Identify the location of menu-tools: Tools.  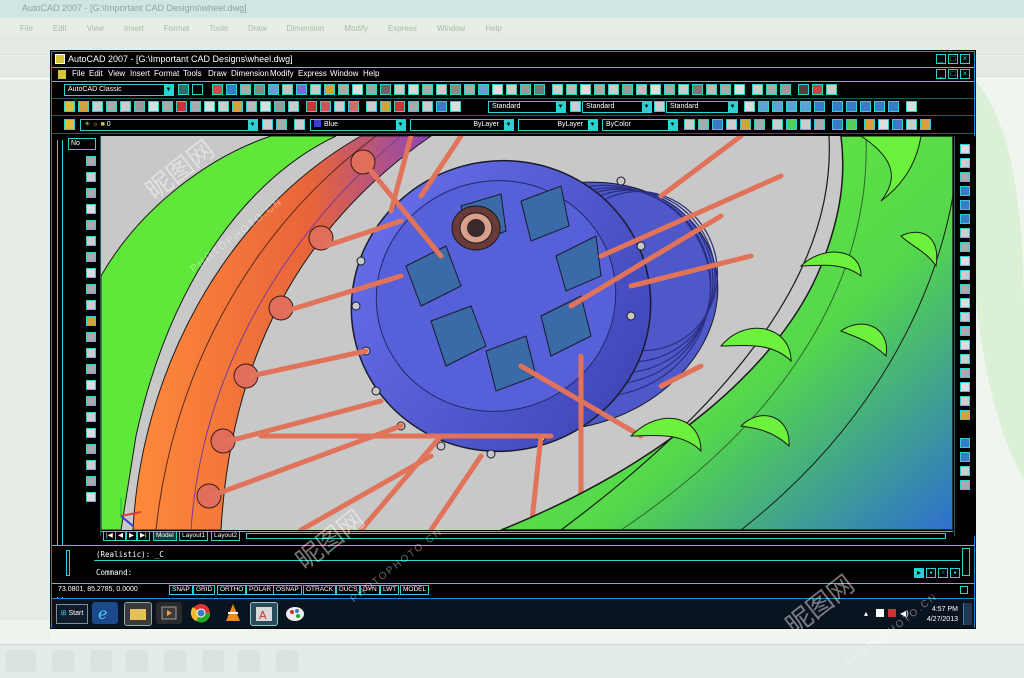
(192, 73).